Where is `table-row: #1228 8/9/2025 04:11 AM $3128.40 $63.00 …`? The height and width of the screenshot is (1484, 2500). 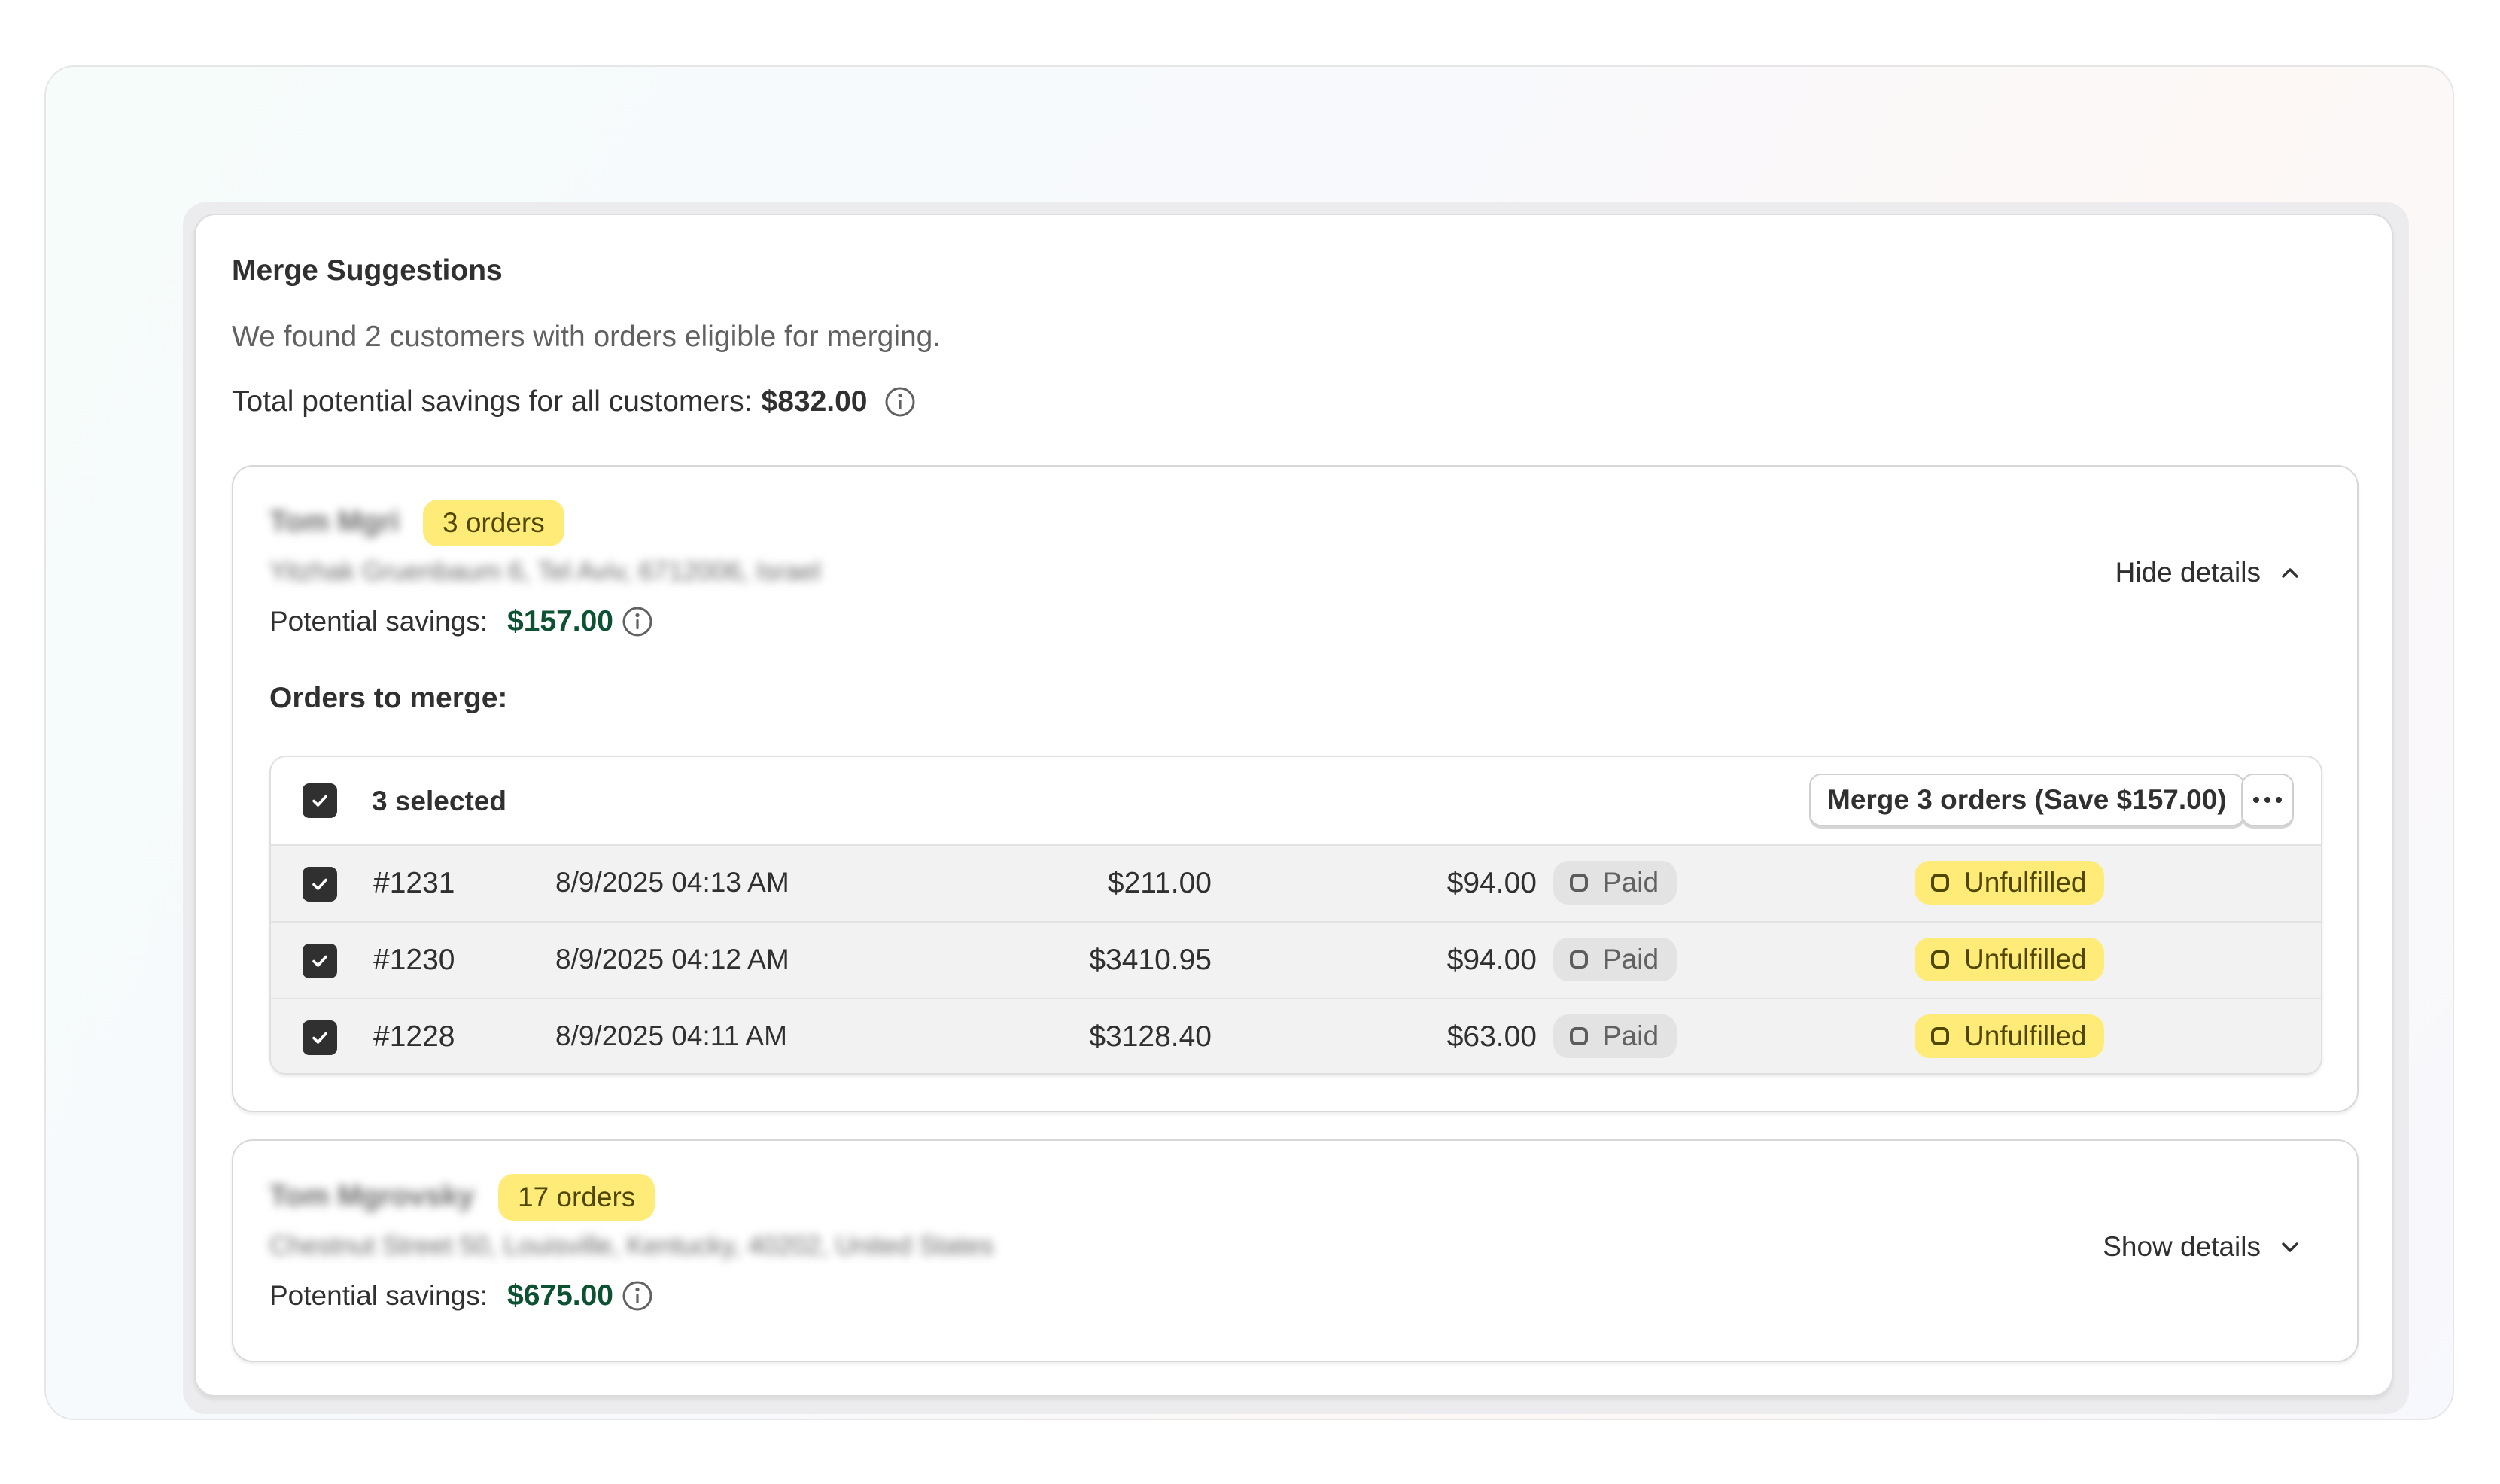
table-row: #1228 8/9/2025 04:11 AM $3128.40 $63.00 … is located at coordinates (1296, 1035).